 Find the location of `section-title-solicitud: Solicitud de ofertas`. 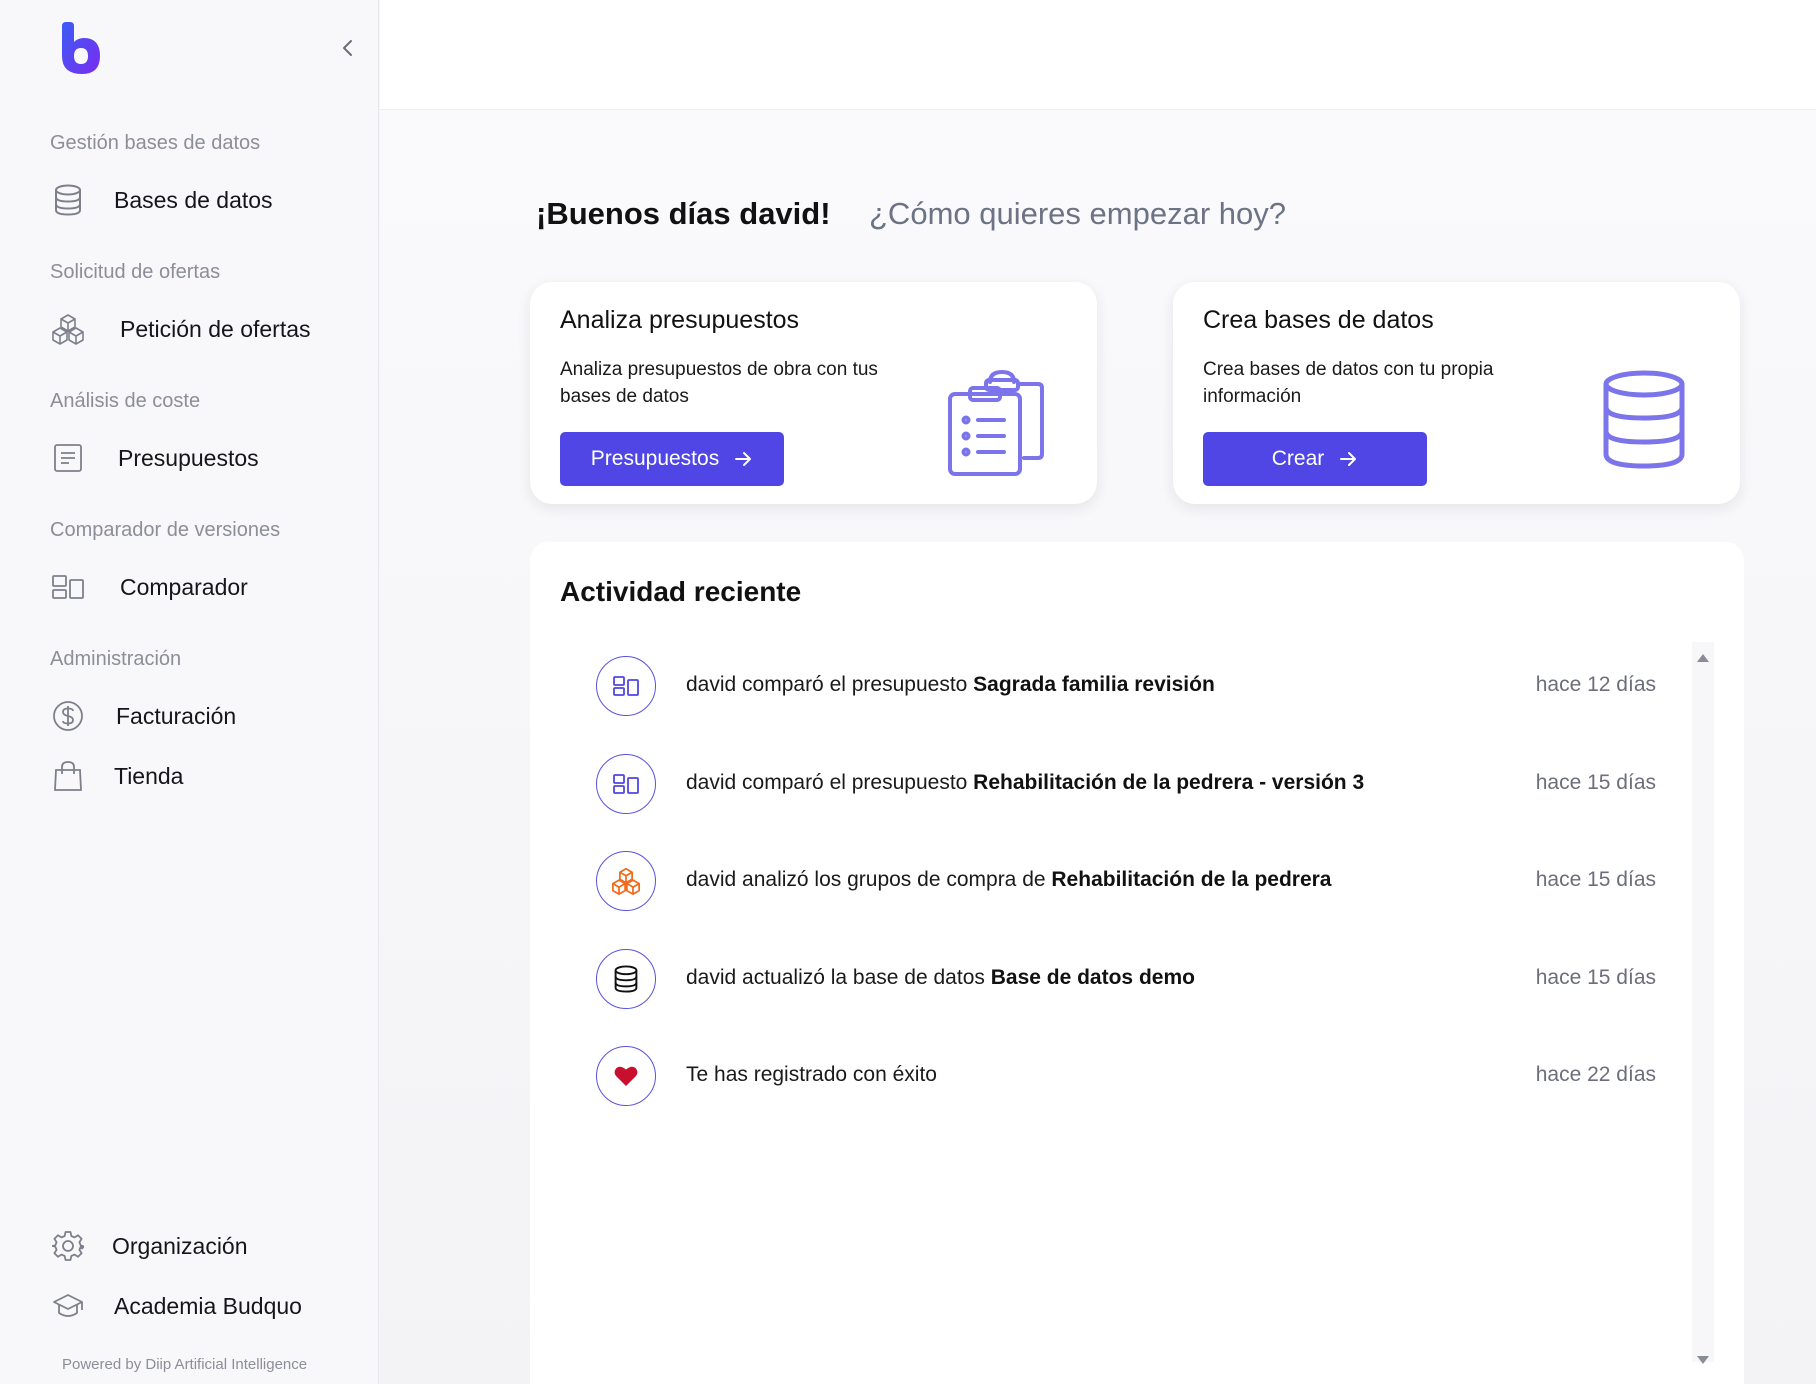

section-title-solicitud: Solicitud de ofertas is located at coordinates (135, 272).